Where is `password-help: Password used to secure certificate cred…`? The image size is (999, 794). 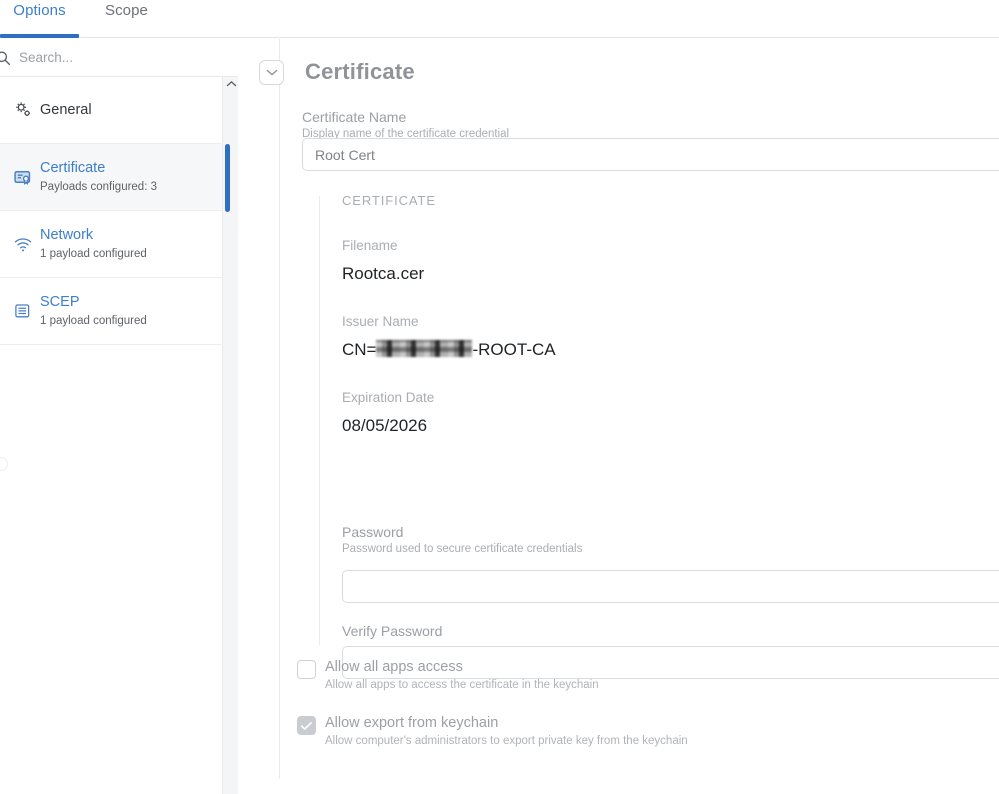 password-help: Password used to secure certificate cred… is located at coordinates (462, 549).